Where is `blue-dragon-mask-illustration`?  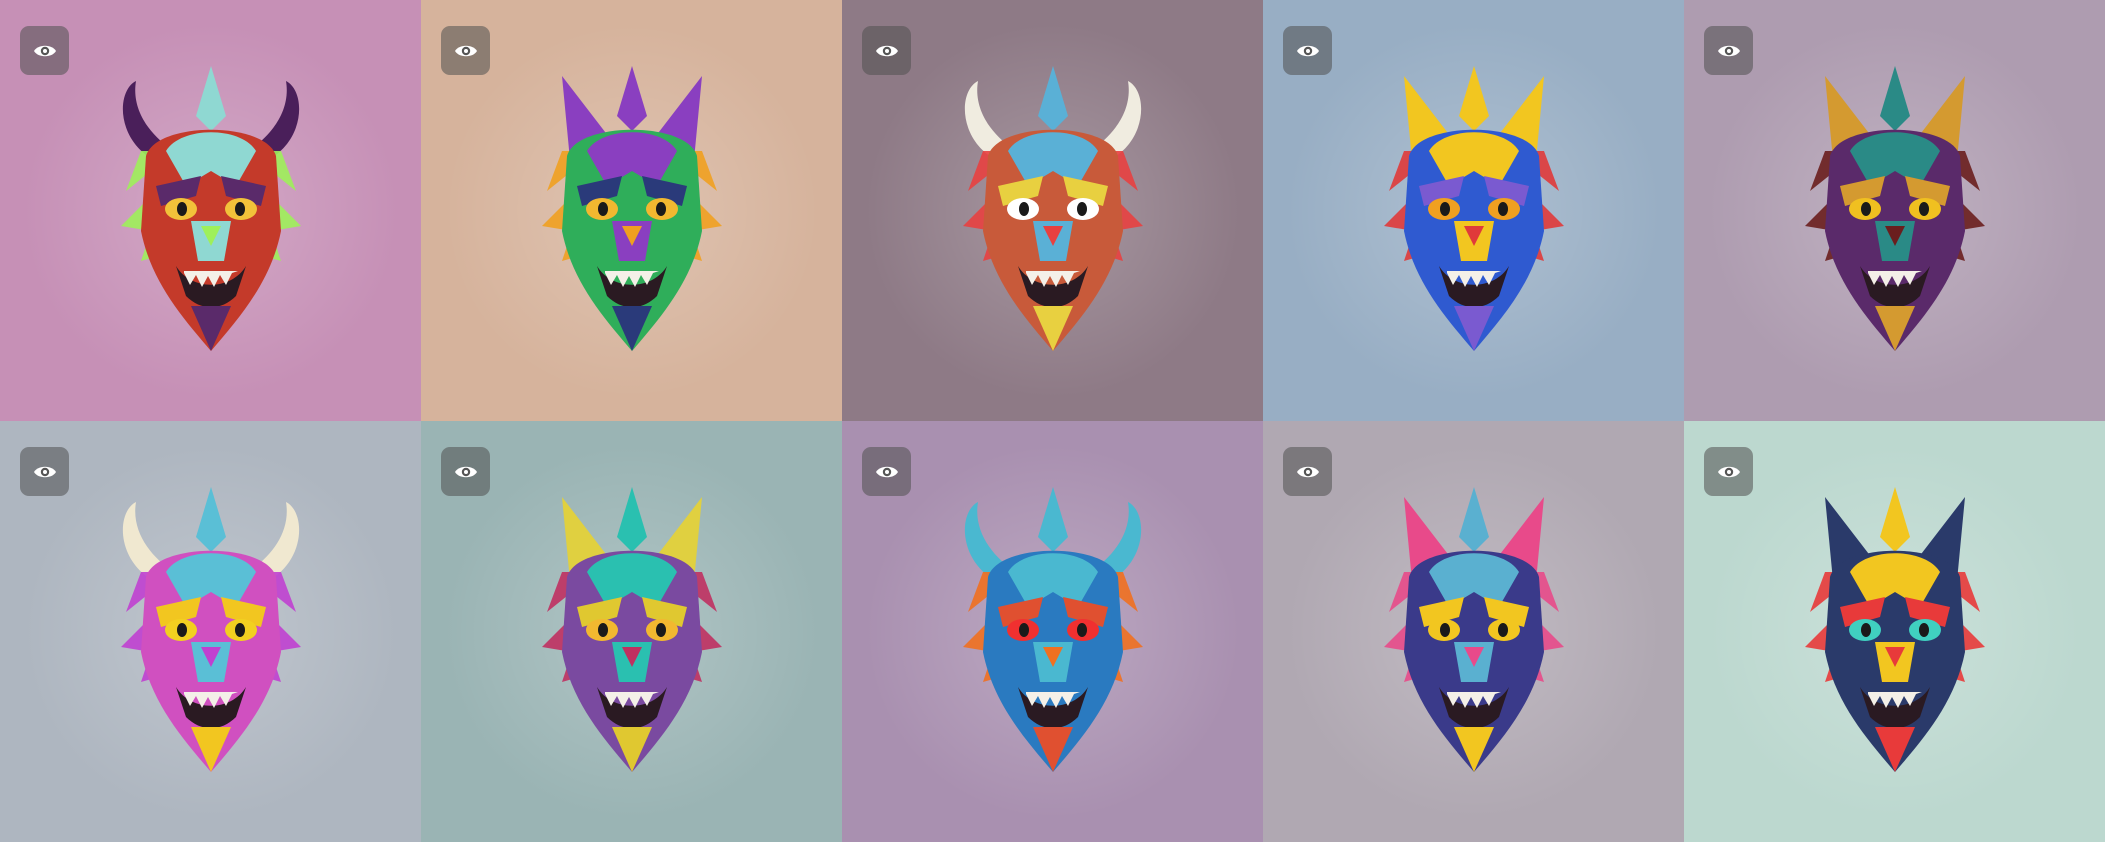
blue-dragon-mask-illustration is located at coordinates (1473, 208).